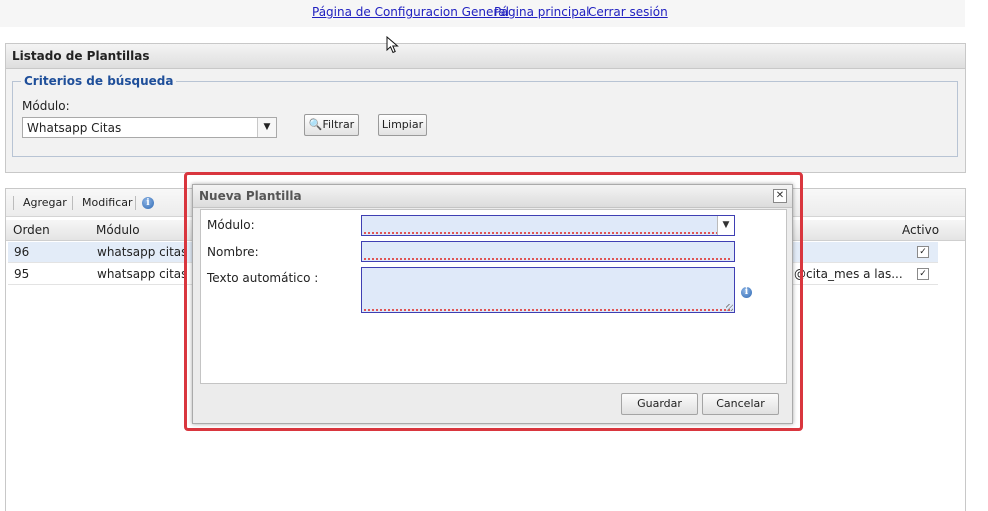 This screenshot has width=988, height=511. What do you see at coordinates (263, 278) in the screenshot?
I see `dialog-text-label: Texto automático :` at bounding box center [263, 278].